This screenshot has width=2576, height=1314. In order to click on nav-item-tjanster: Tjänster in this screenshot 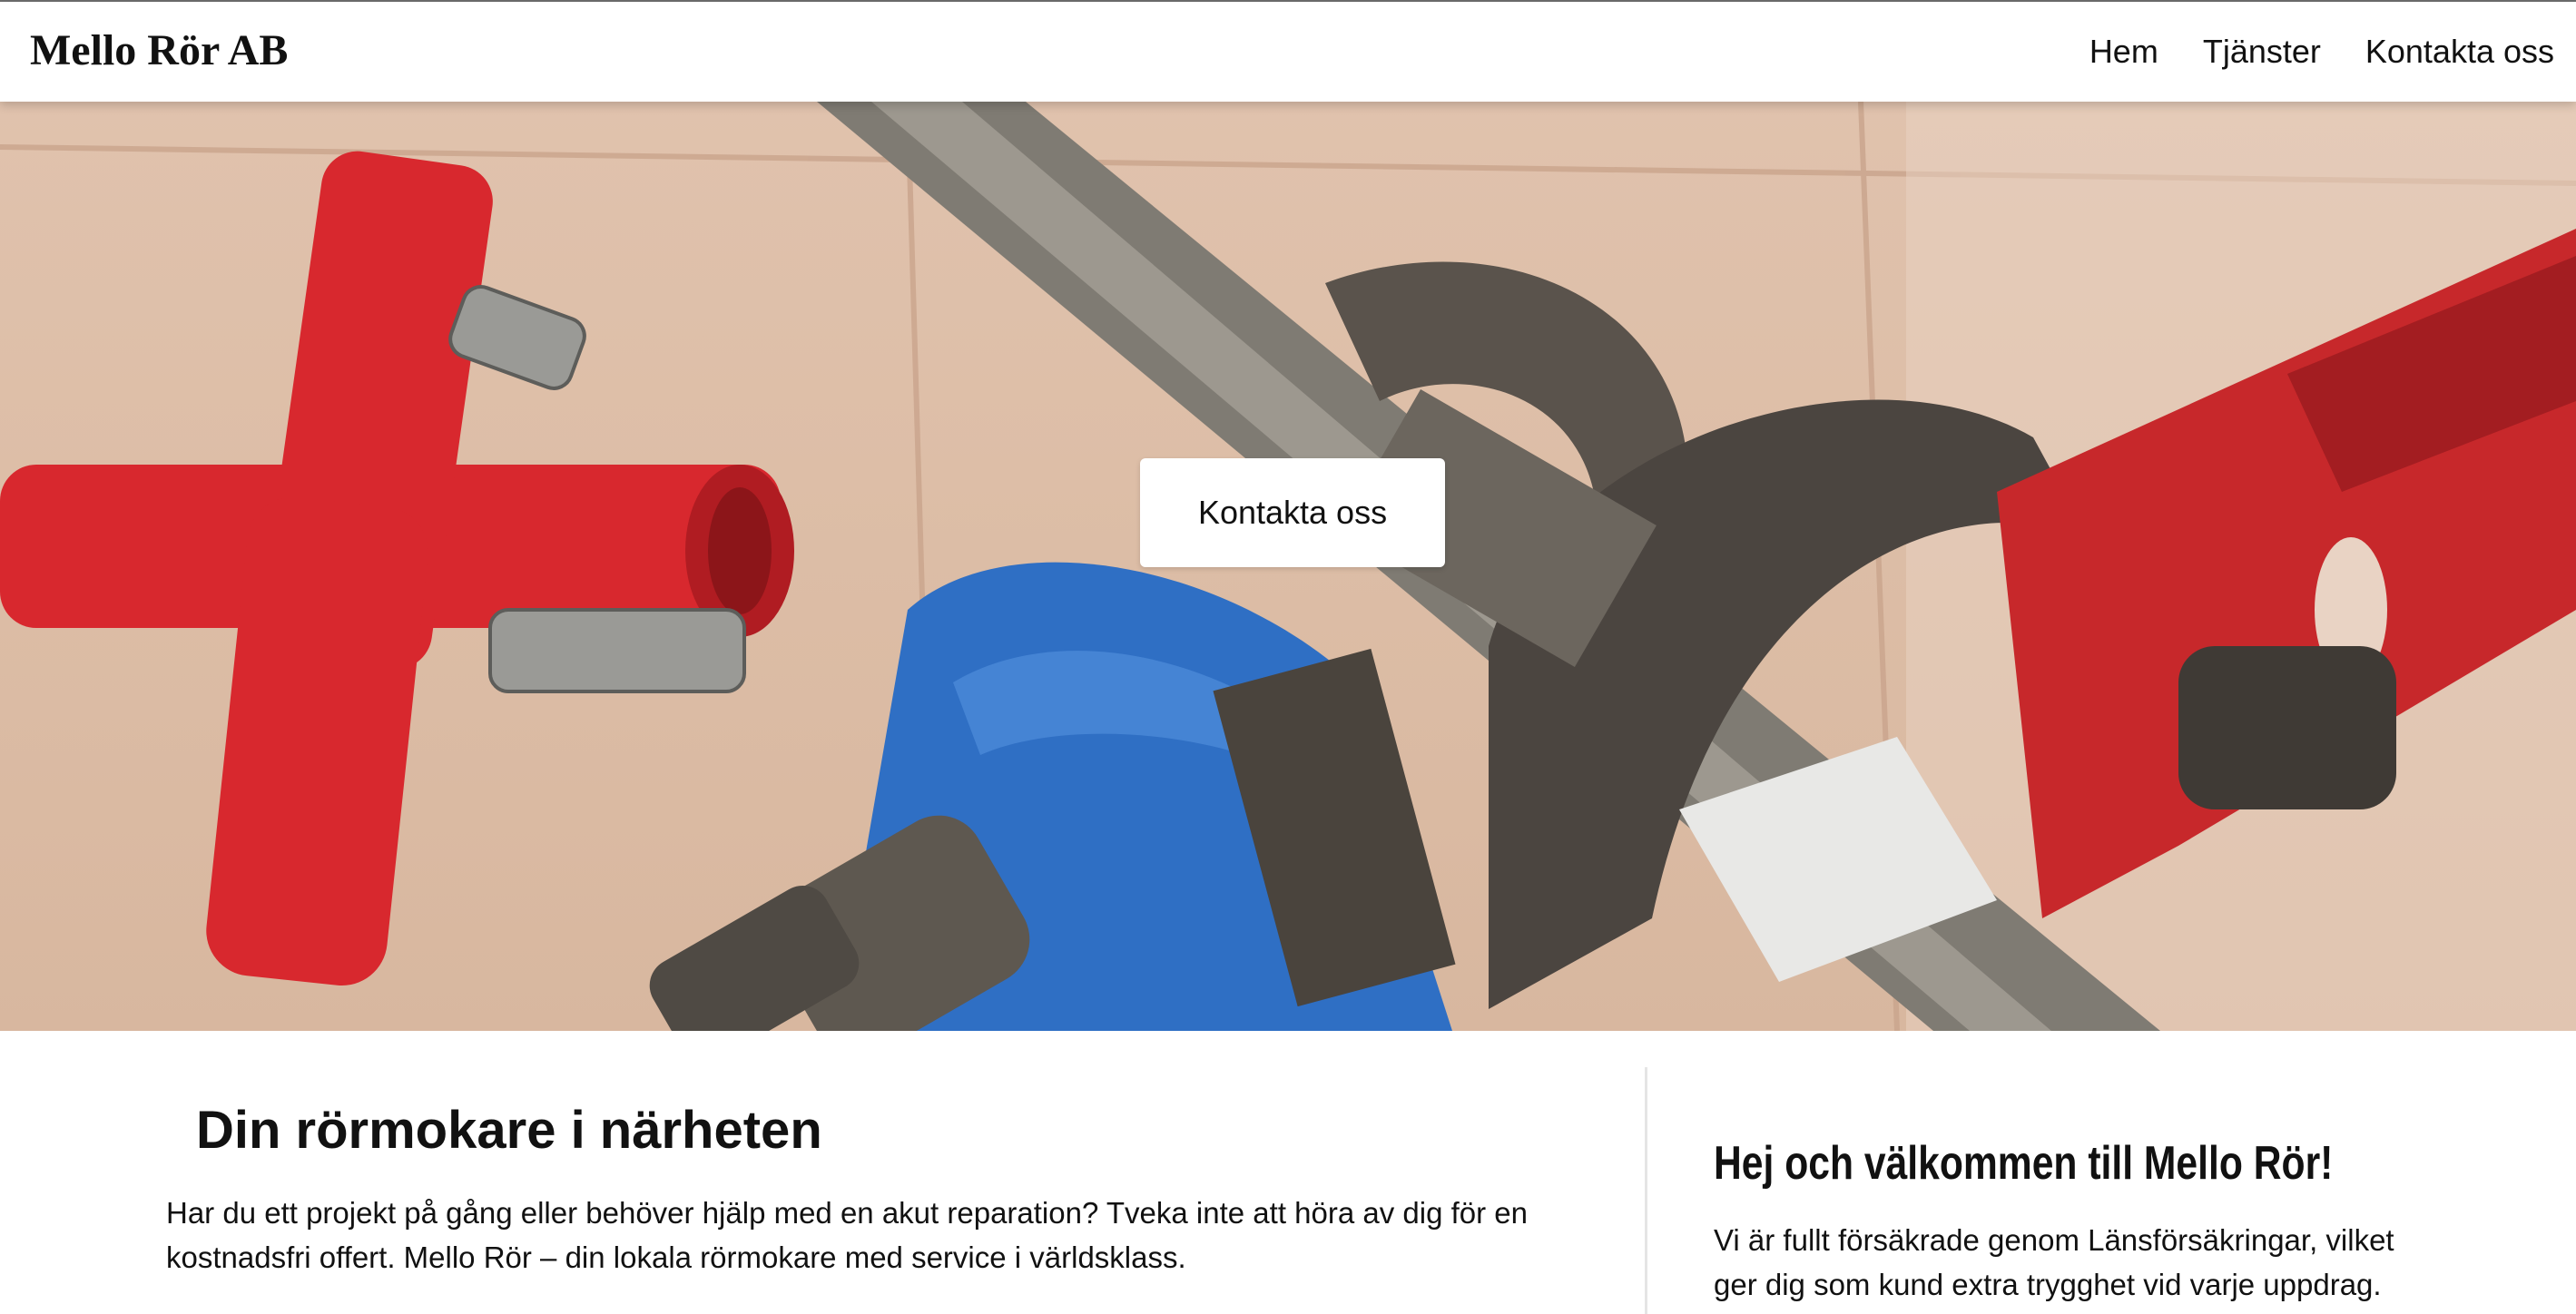, I will do `click(2262, 52)`.